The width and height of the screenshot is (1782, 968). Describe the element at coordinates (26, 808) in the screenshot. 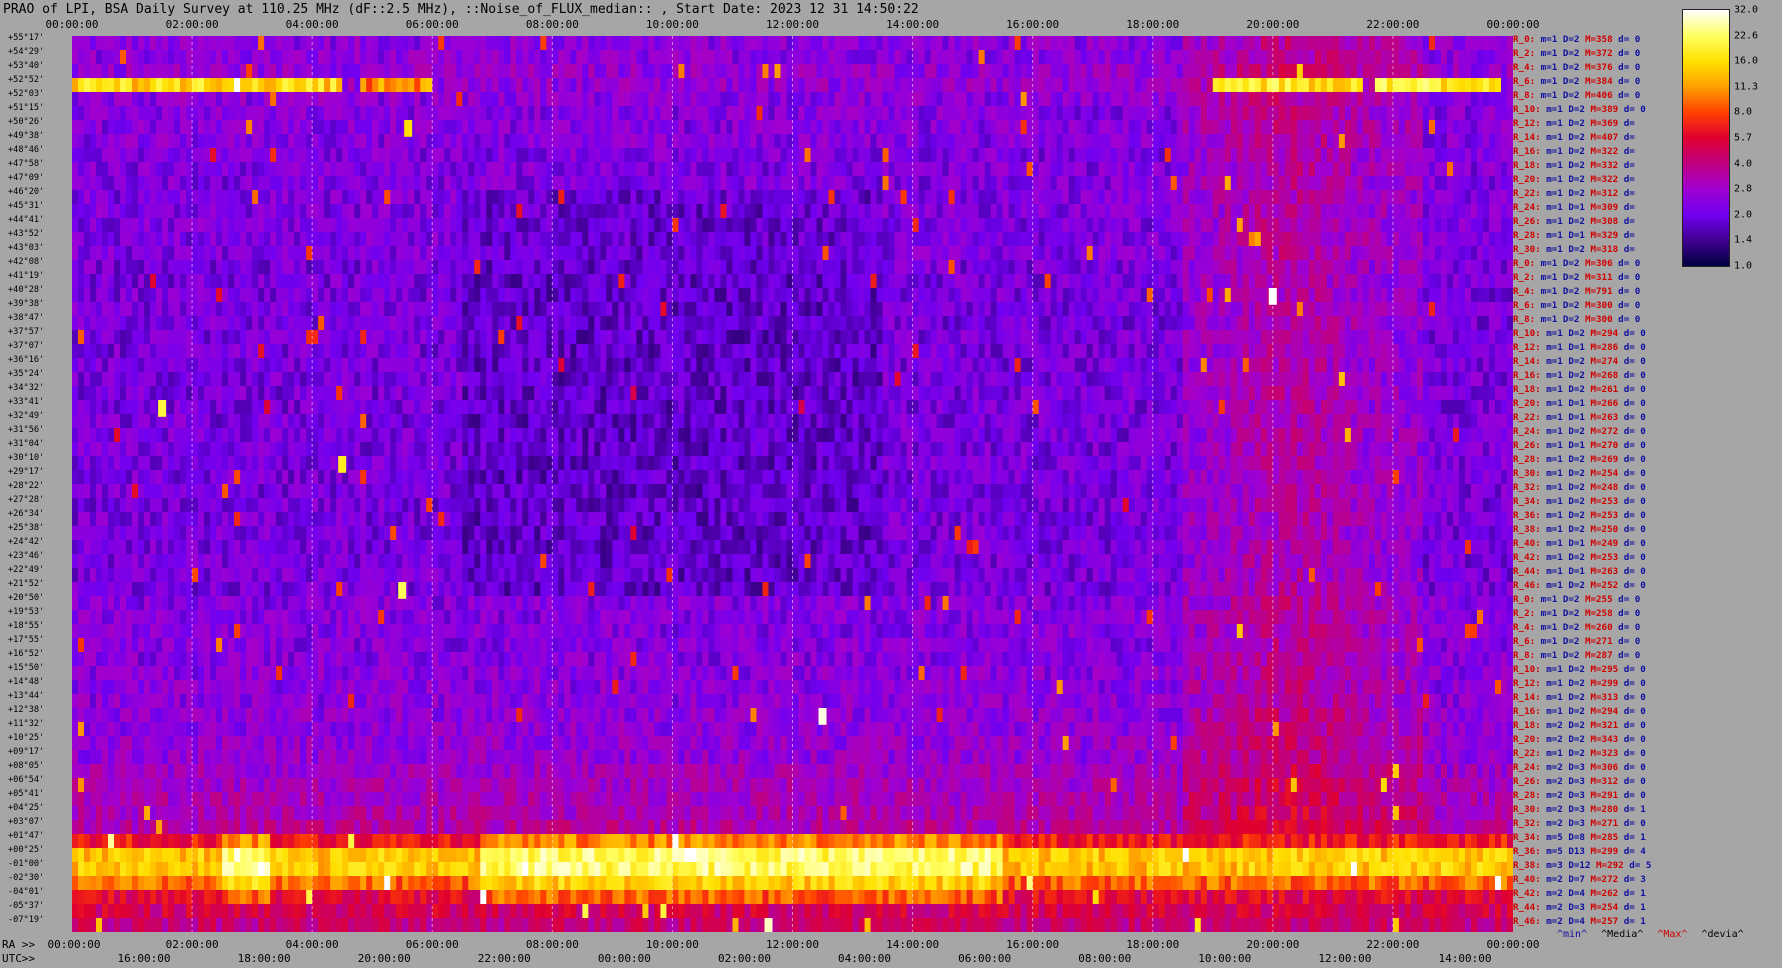

I see `declination-value: +04°25'` at that location.